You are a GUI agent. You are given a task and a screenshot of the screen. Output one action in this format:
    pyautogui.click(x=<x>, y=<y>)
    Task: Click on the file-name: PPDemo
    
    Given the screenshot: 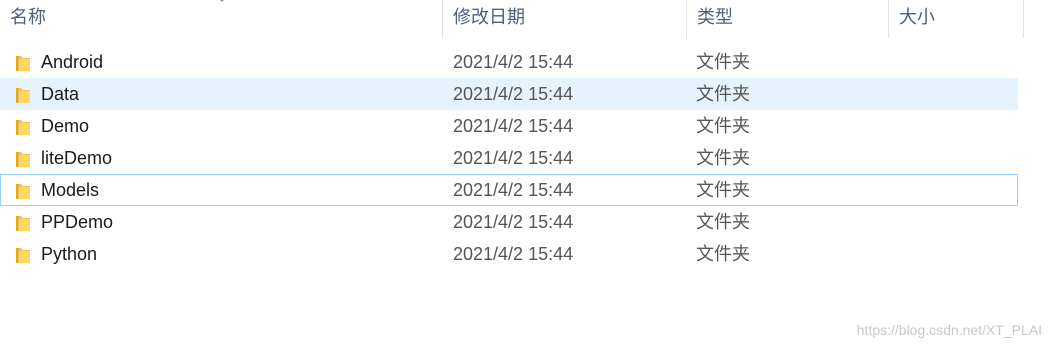 What is the action you would take?
    pyautogui.click(x=77, y=222)
    